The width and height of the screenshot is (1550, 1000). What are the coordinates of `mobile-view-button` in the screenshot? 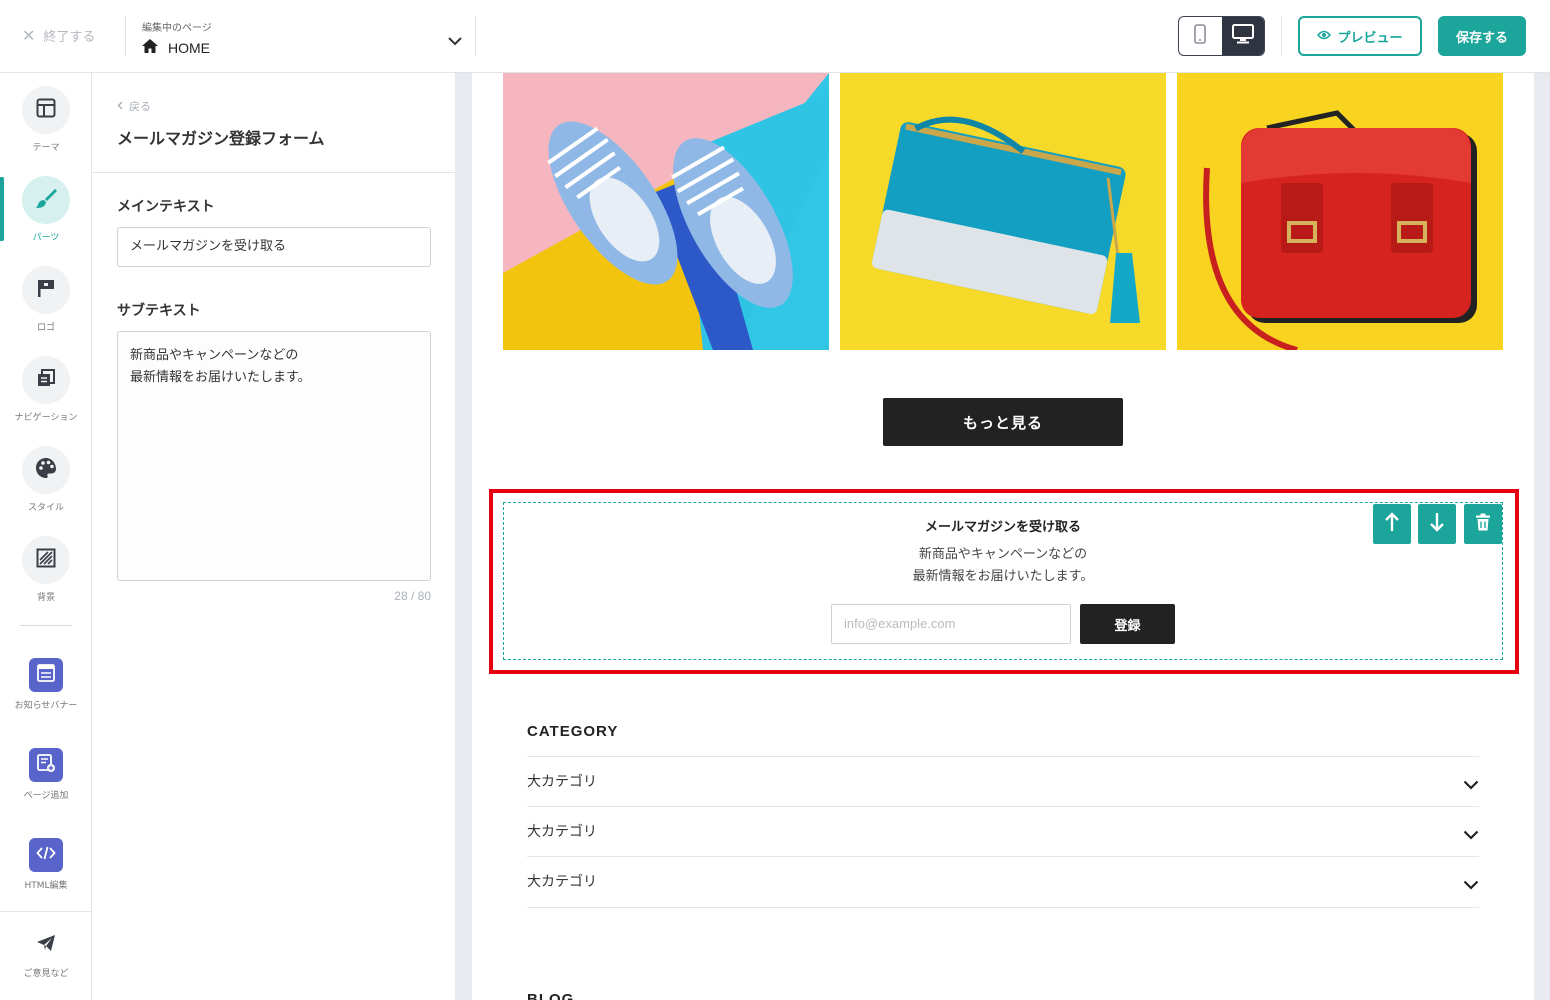 It's located at (1200, 36).